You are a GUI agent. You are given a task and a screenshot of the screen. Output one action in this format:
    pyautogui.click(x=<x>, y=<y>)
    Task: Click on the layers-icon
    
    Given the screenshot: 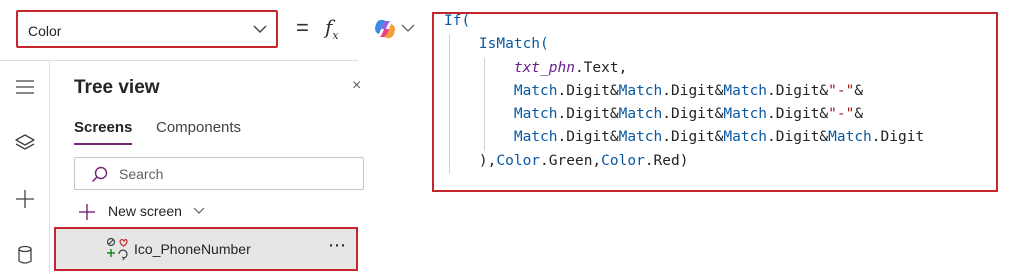 What is the action you would take?
    pyautogui.click(x=25, y=142)
    